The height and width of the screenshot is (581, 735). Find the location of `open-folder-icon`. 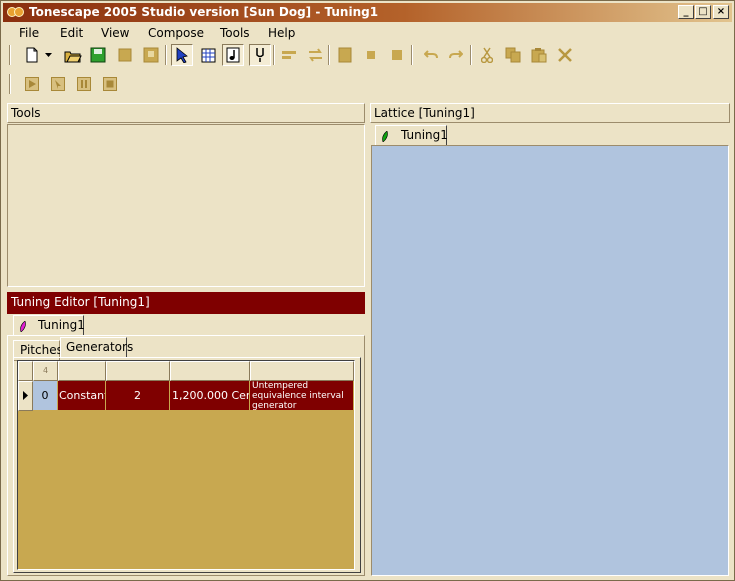

open-folder-icon is located at coordinates (73, 55).